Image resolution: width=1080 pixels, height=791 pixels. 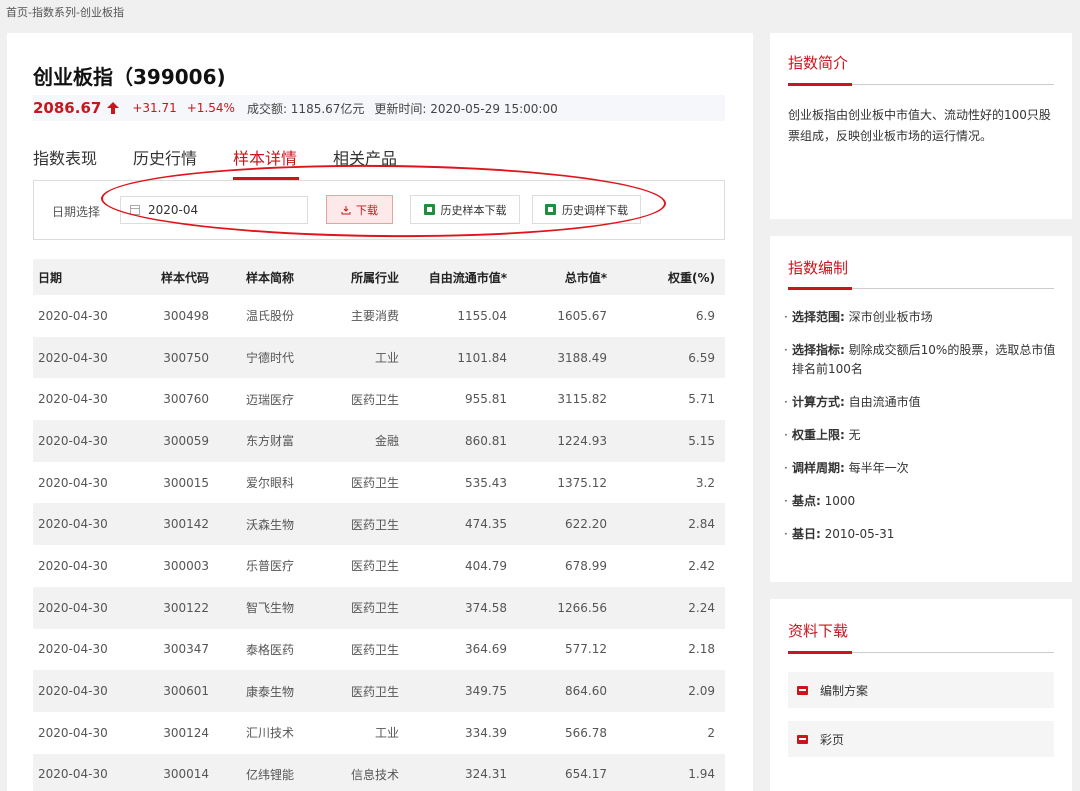 I want to click on cell-weight: 2.24, so click(x=671, y=607).